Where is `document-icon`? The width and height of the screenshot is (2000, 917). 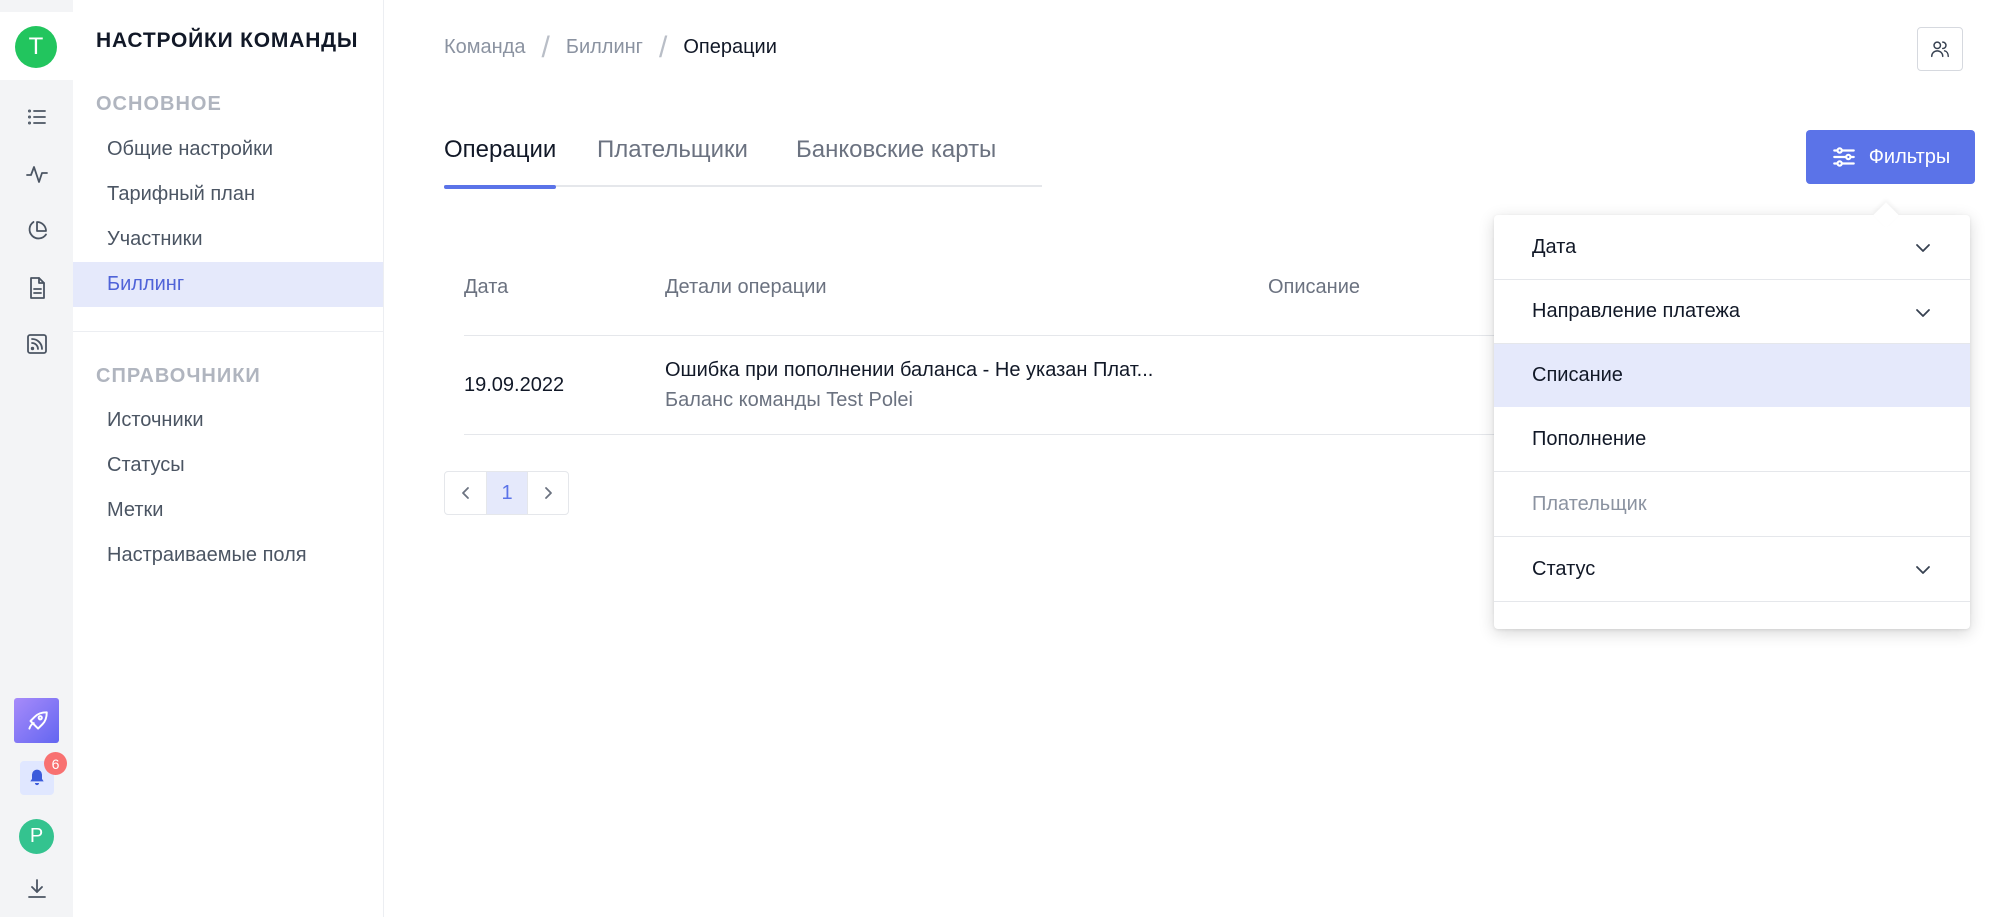 document-icon is located at coordinates (37, 288).